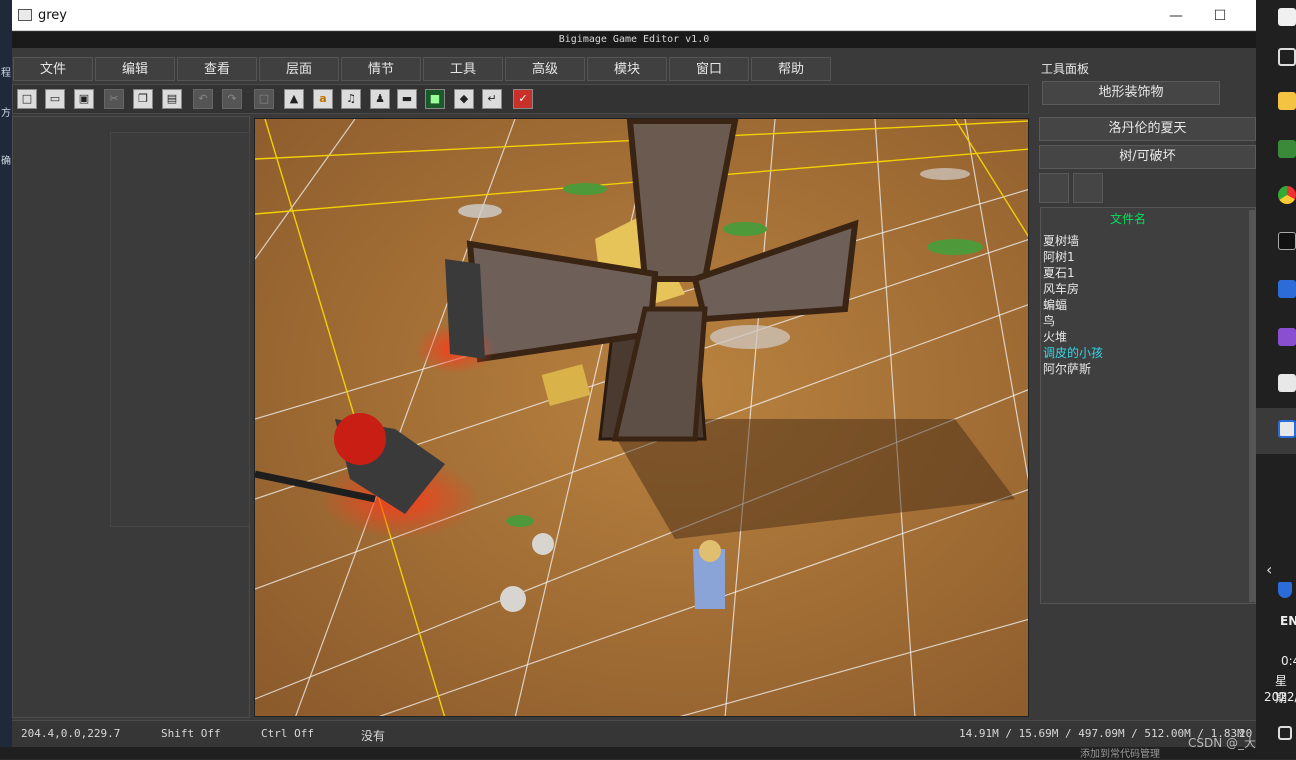 Image resolution: width=1296 pixels, height=760 pixels. Describe the element at coordinates (191, 733) in the screenshot. I see `status-shift: Shift Off` at that location.